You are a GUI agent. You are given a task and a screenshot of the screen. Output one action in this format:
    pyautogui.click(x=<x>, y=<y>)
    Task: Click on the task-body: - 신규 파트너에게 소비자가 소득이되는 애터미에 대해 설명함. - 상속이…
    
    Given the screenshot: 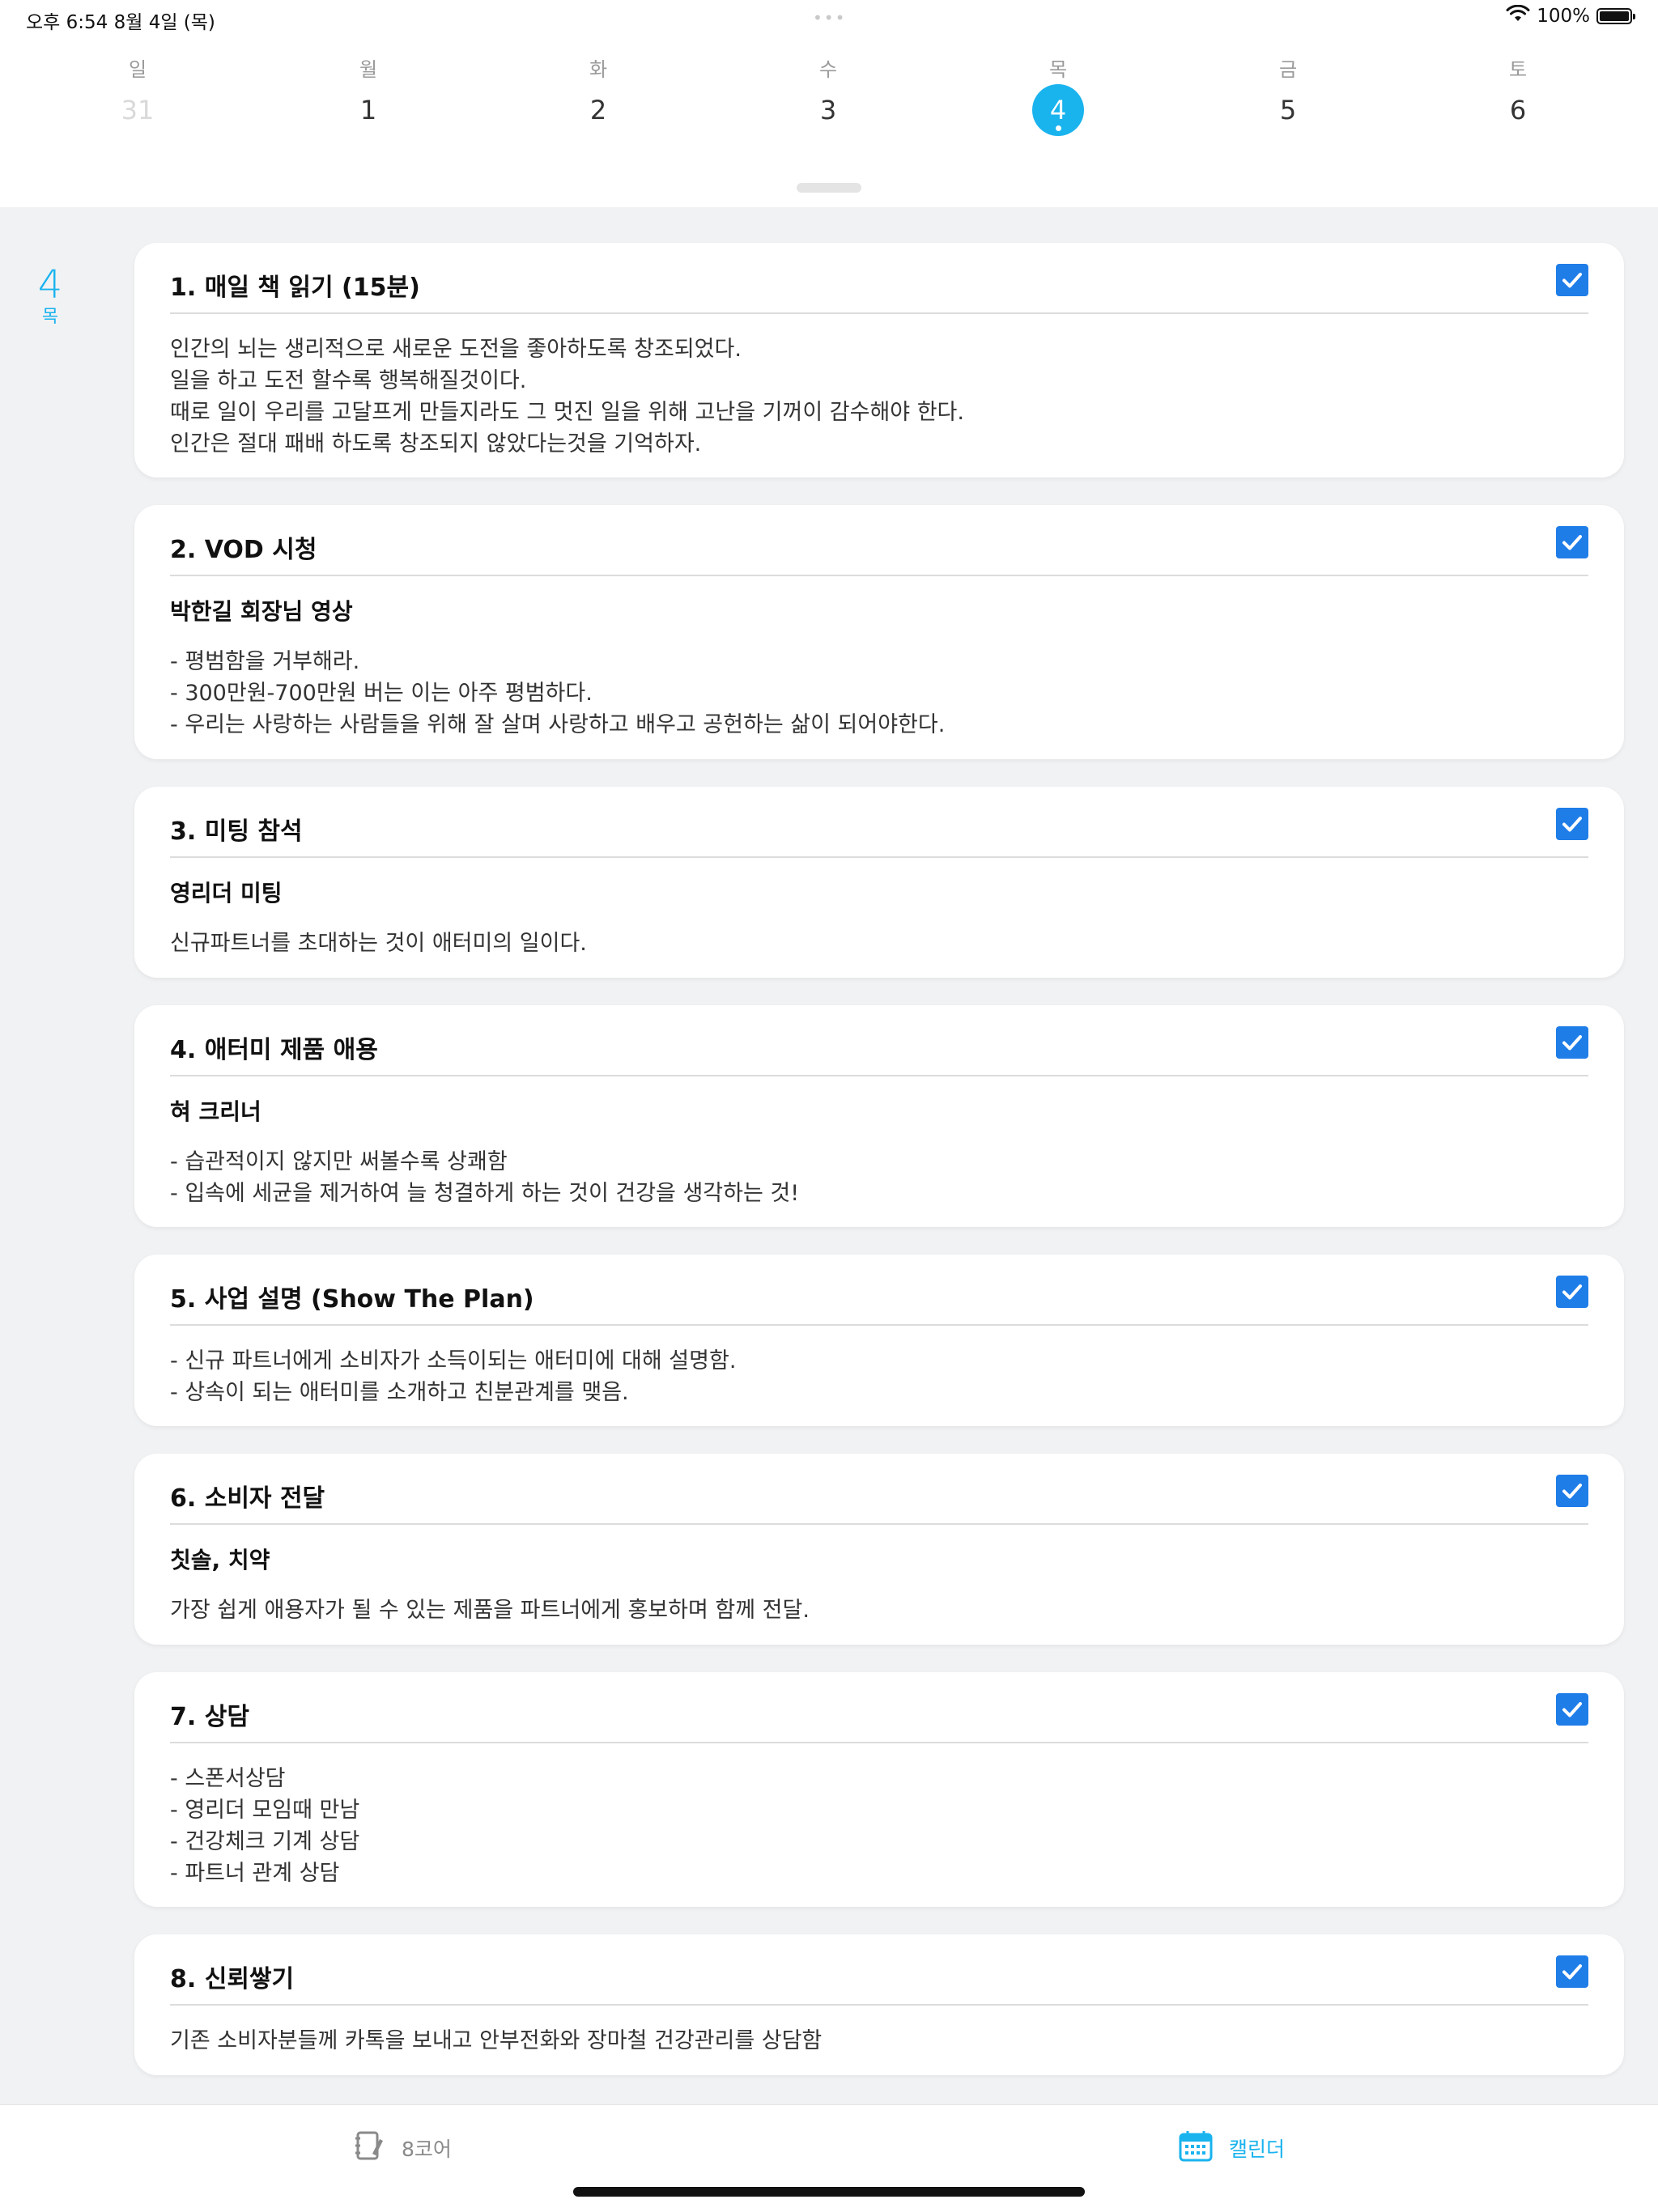 What is the action you would take?
    pyautogui.click(x=864, y=1376)
    